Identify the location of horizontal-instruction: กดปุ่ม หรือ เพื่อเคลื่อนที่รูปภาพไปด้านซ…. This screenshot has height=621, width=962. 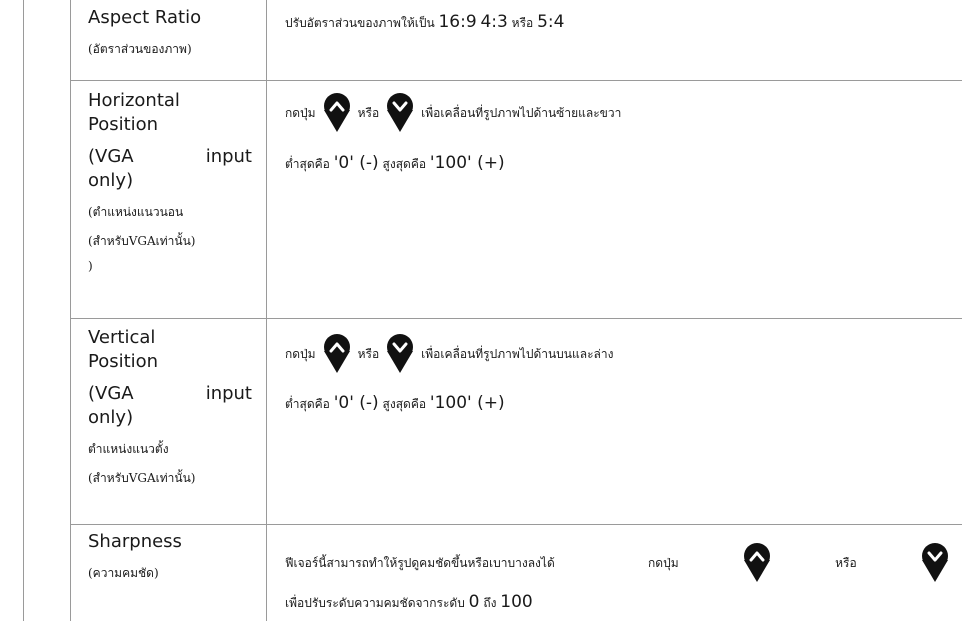
(453, 113).